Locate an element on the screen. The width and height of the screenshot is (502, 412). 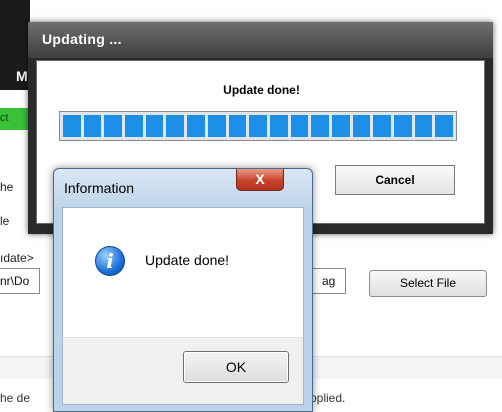
footer-text-left: he de is located at coordinates (15, 398).